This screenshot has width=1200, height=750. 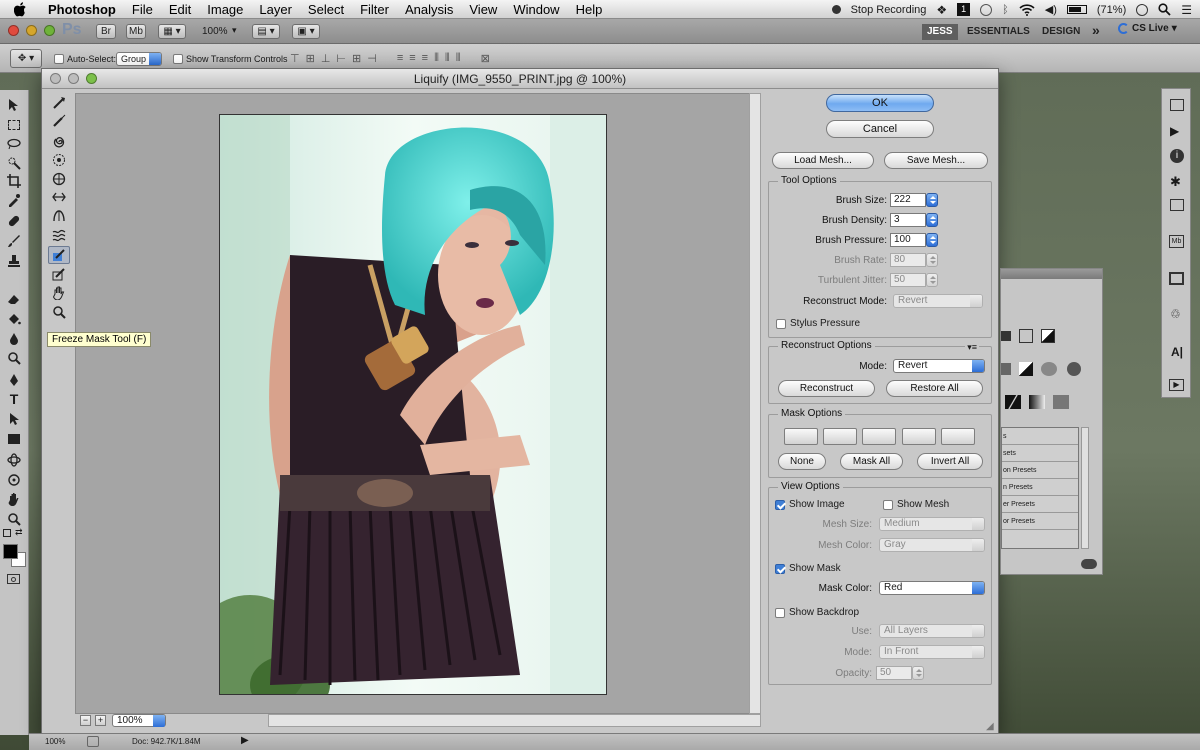 I want to click on show-mask-checkbox, so click(x=780, y=568).